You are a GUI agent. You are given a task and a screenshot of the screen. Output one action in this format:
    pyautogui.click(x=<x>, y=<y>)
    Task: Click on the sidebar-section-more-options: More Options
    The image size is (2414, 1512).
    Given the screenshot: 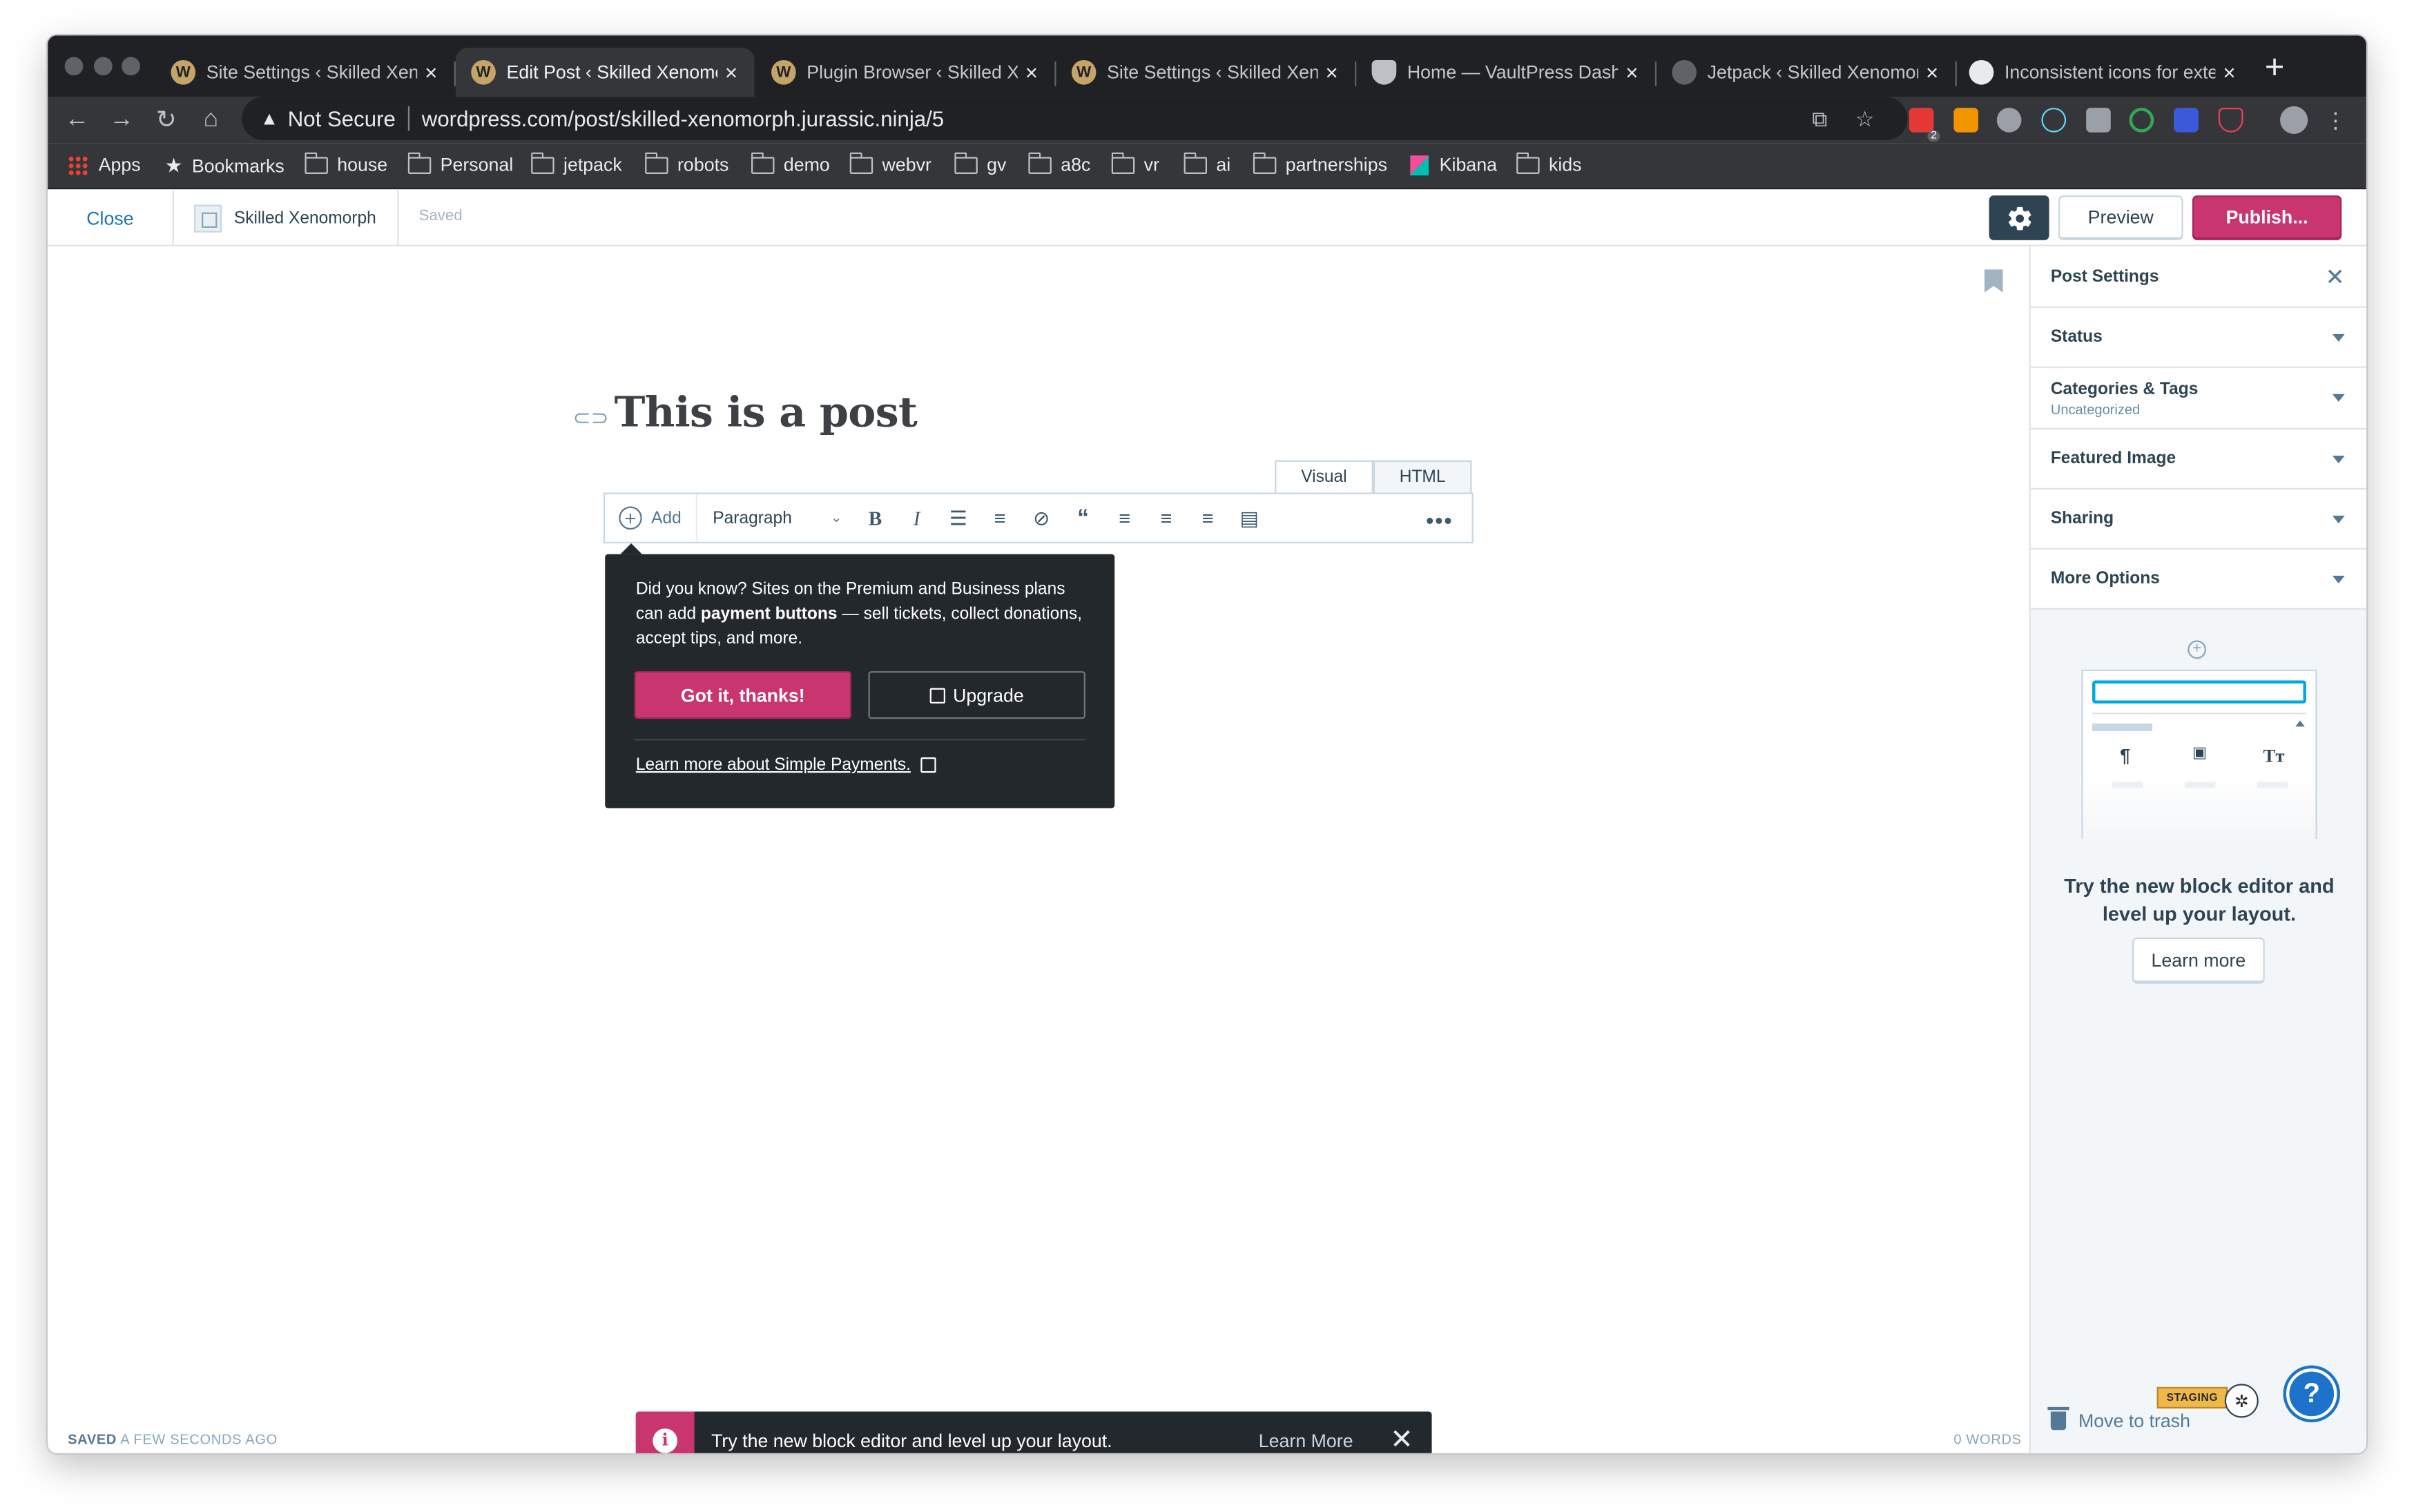 What is the action you would take?
    pyautogui.click(x=2198, y=579)
    